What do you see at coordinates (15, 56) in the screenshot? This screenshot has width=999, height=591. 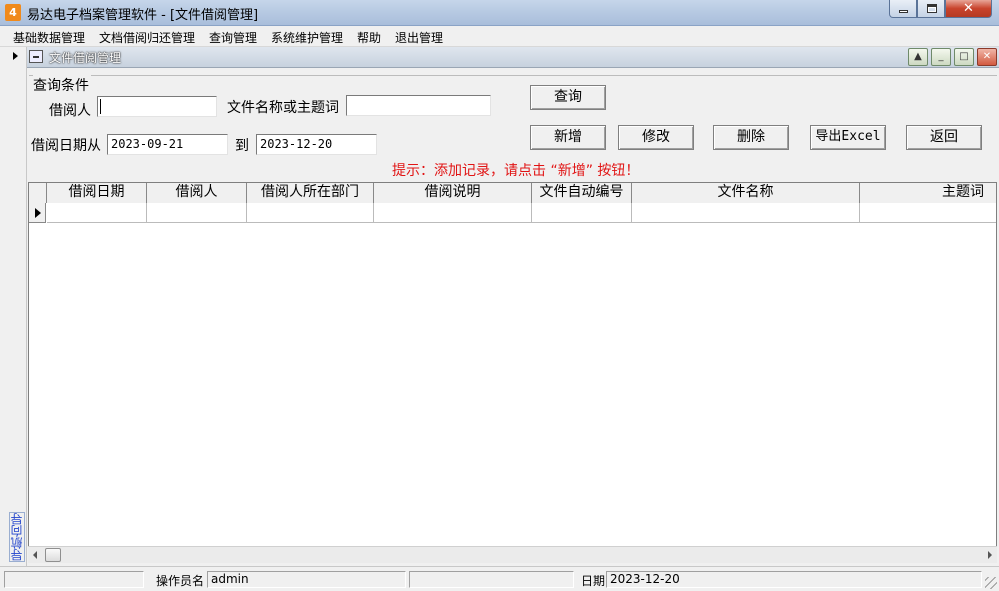 I see `expand-arrow-icon` at bounding box center [15, 56].